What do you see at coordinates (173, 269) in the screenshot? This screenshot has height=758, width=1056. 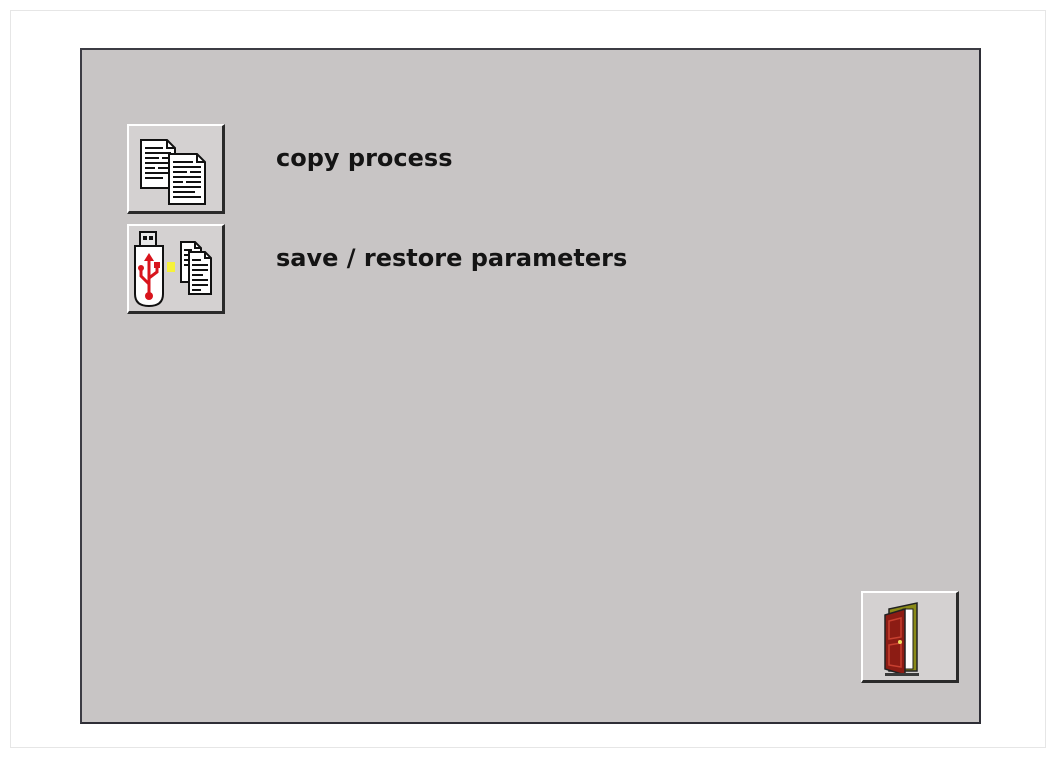 I see `usb-save-restore-icon` at bounding box center [173, 269].